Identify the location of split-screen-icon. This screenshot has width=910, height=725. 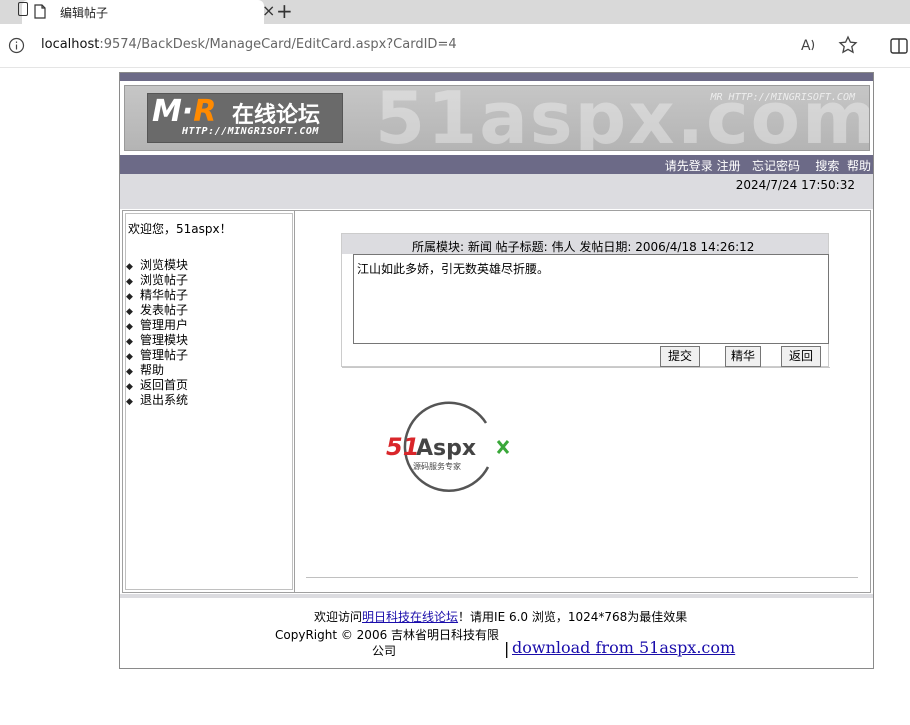
(899, 46).